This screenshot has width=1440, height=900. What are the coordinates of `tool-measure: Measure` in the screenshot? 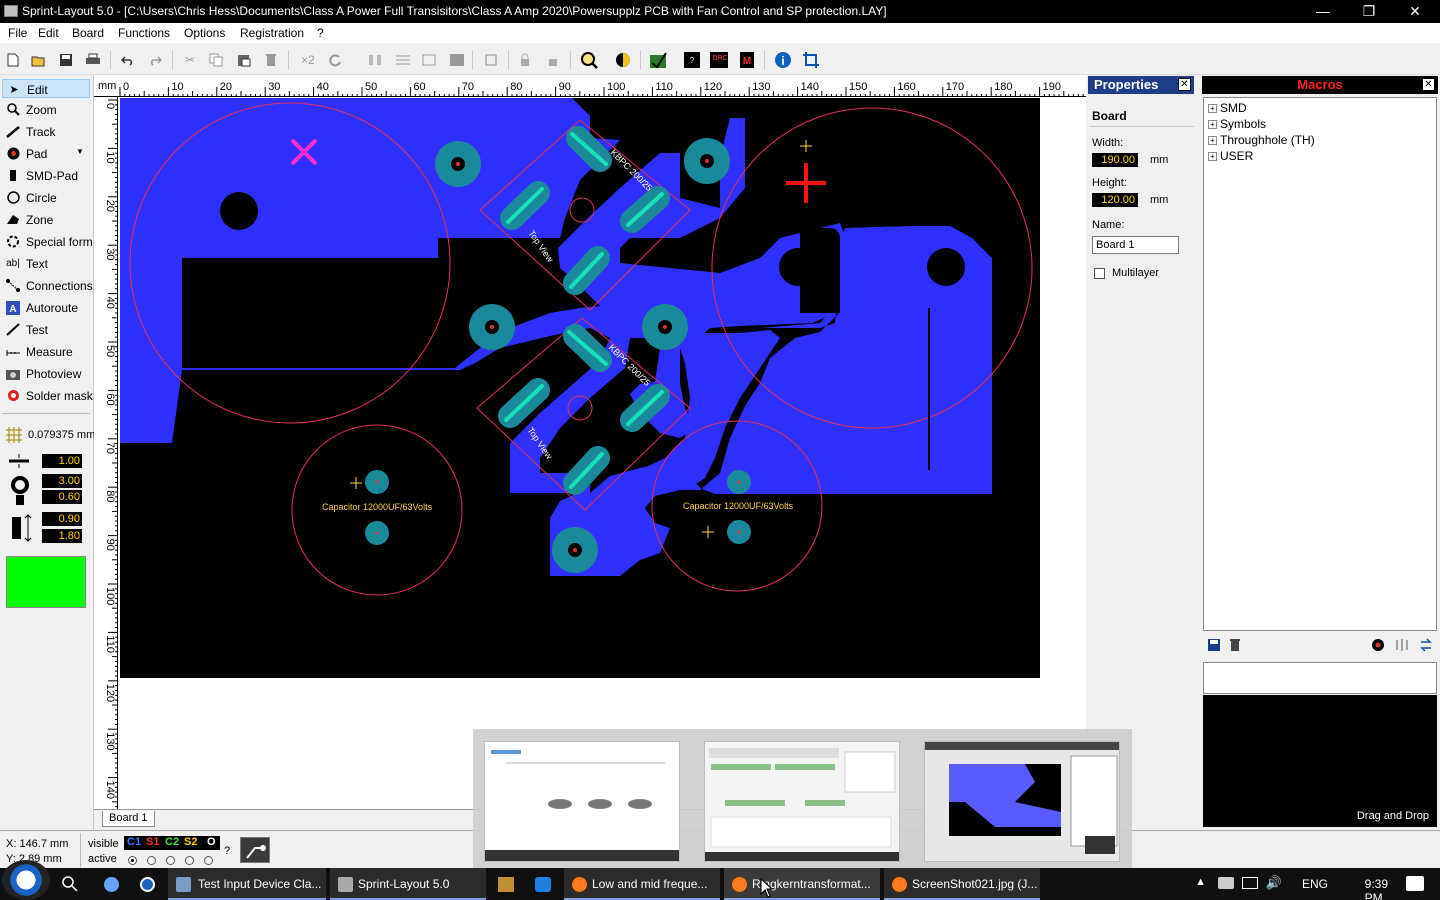 It's located at (46, 351).